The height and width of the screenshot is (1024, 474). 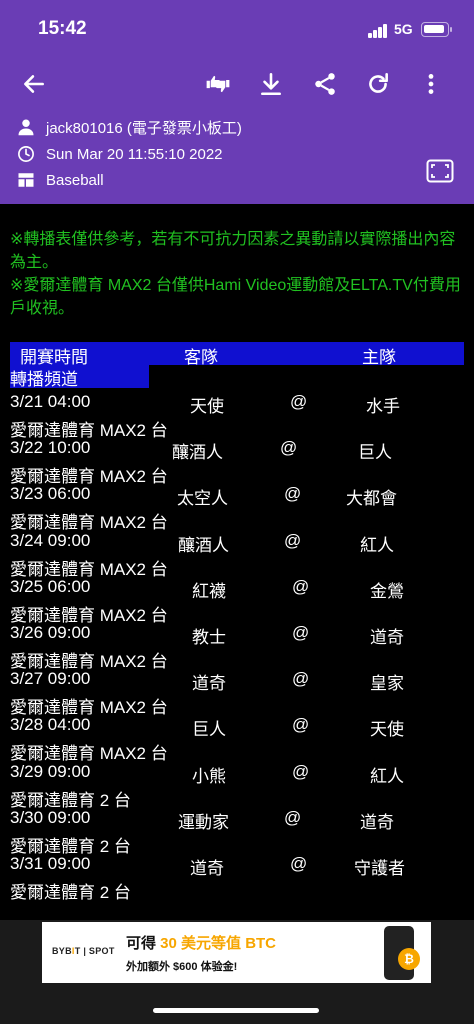 What do you see at coordinates (371, 499) in the screenshot?
I see `home-team: 大都會` at bounding box center [371, 499].